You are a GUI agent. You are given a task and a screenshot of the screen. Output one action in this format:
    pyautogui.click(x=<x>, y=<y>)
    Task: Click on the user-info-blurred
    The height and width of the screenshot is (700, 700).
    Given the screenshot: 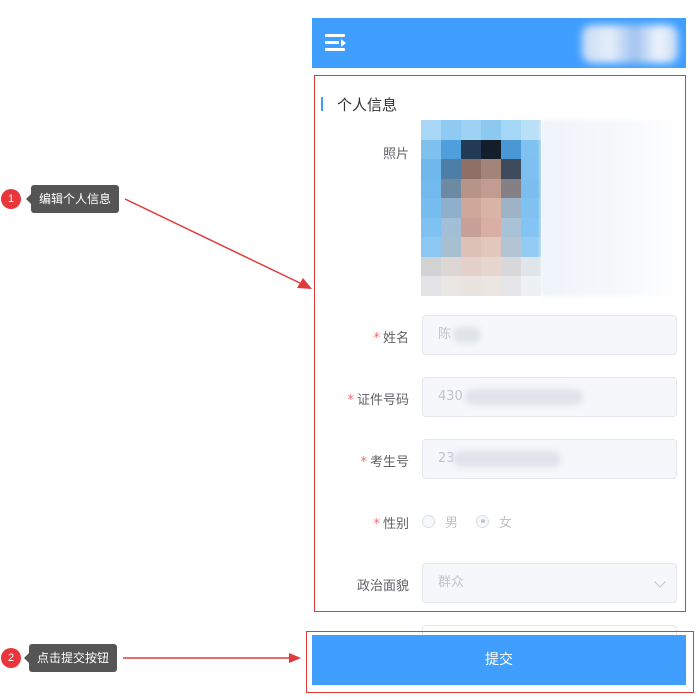 What is the action you would take?
    pyautogui.click(x=630, y=44)
    